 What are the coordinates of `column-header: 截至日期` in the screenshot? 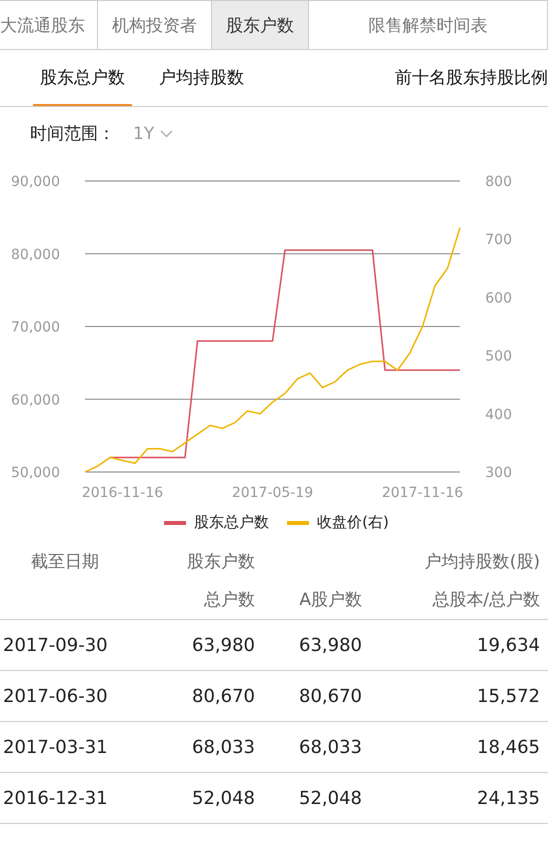 It's located at (65, 562).